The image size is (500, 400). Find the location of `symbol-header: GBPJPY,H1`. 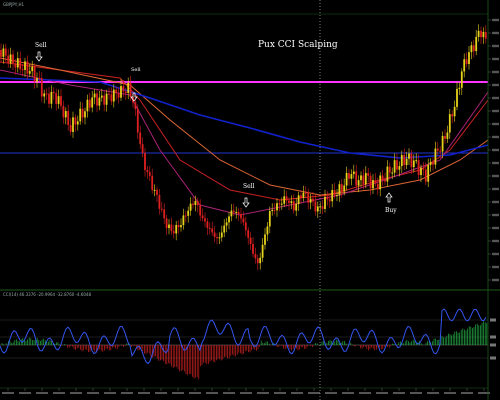

symbol-header: GBPJPY,H1 is located at coordinates (13, 4).